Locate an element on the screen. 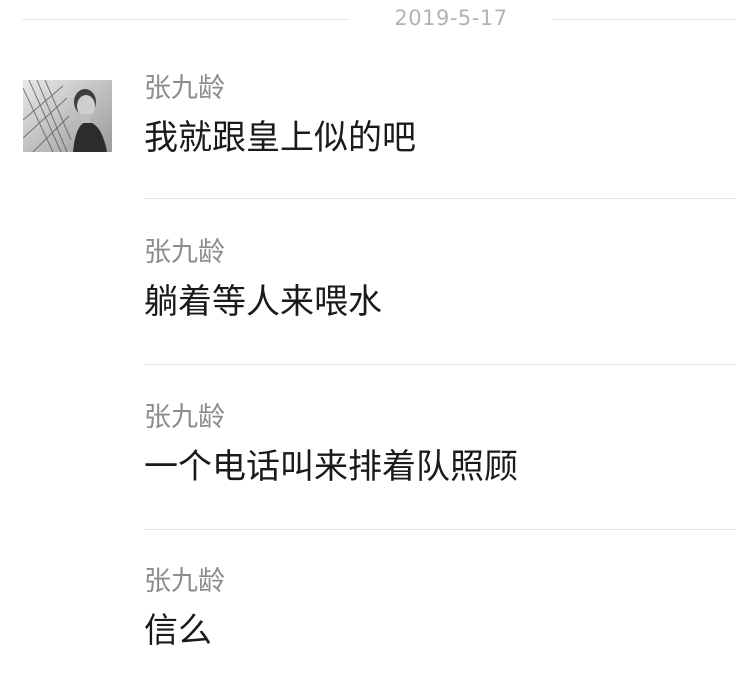  avatar is located at coordinates (67, 116).